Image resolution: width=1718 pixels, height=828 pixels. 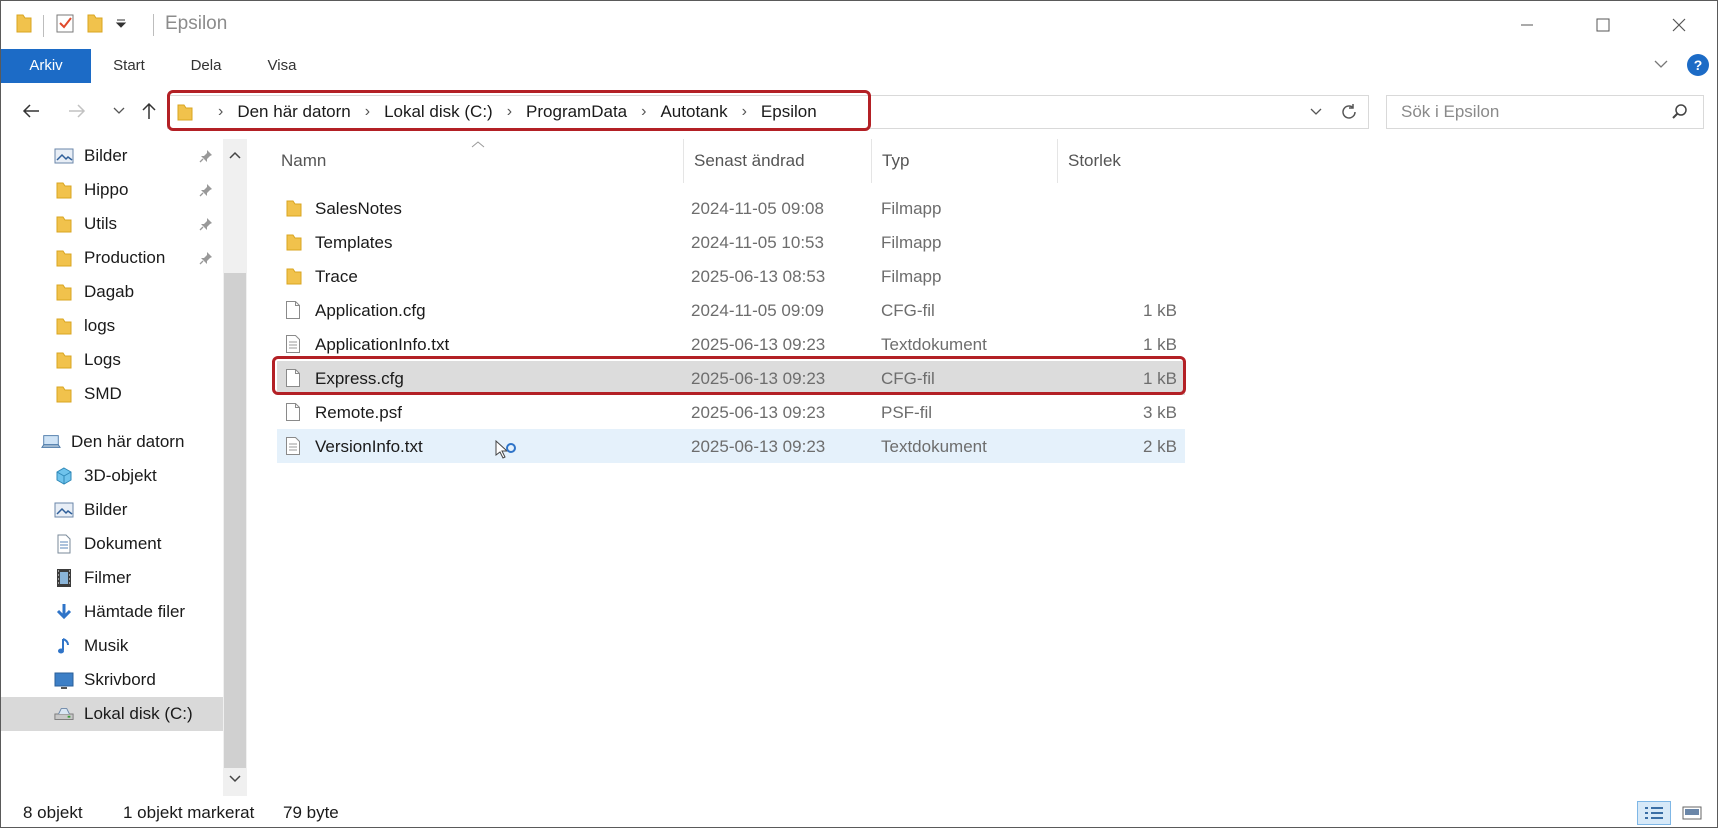 I want to click on table-row: Templates 2024-11-05 10:53 Filmapp, so click(x=731, y=242).